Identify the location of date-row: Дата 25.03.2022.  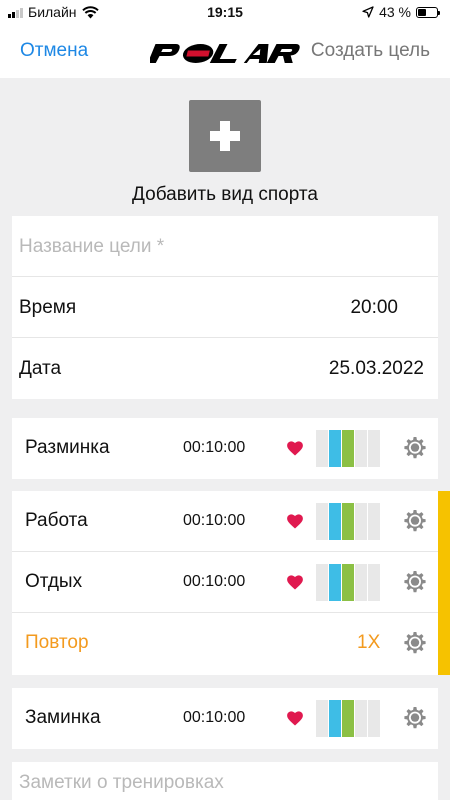
(225, 368).